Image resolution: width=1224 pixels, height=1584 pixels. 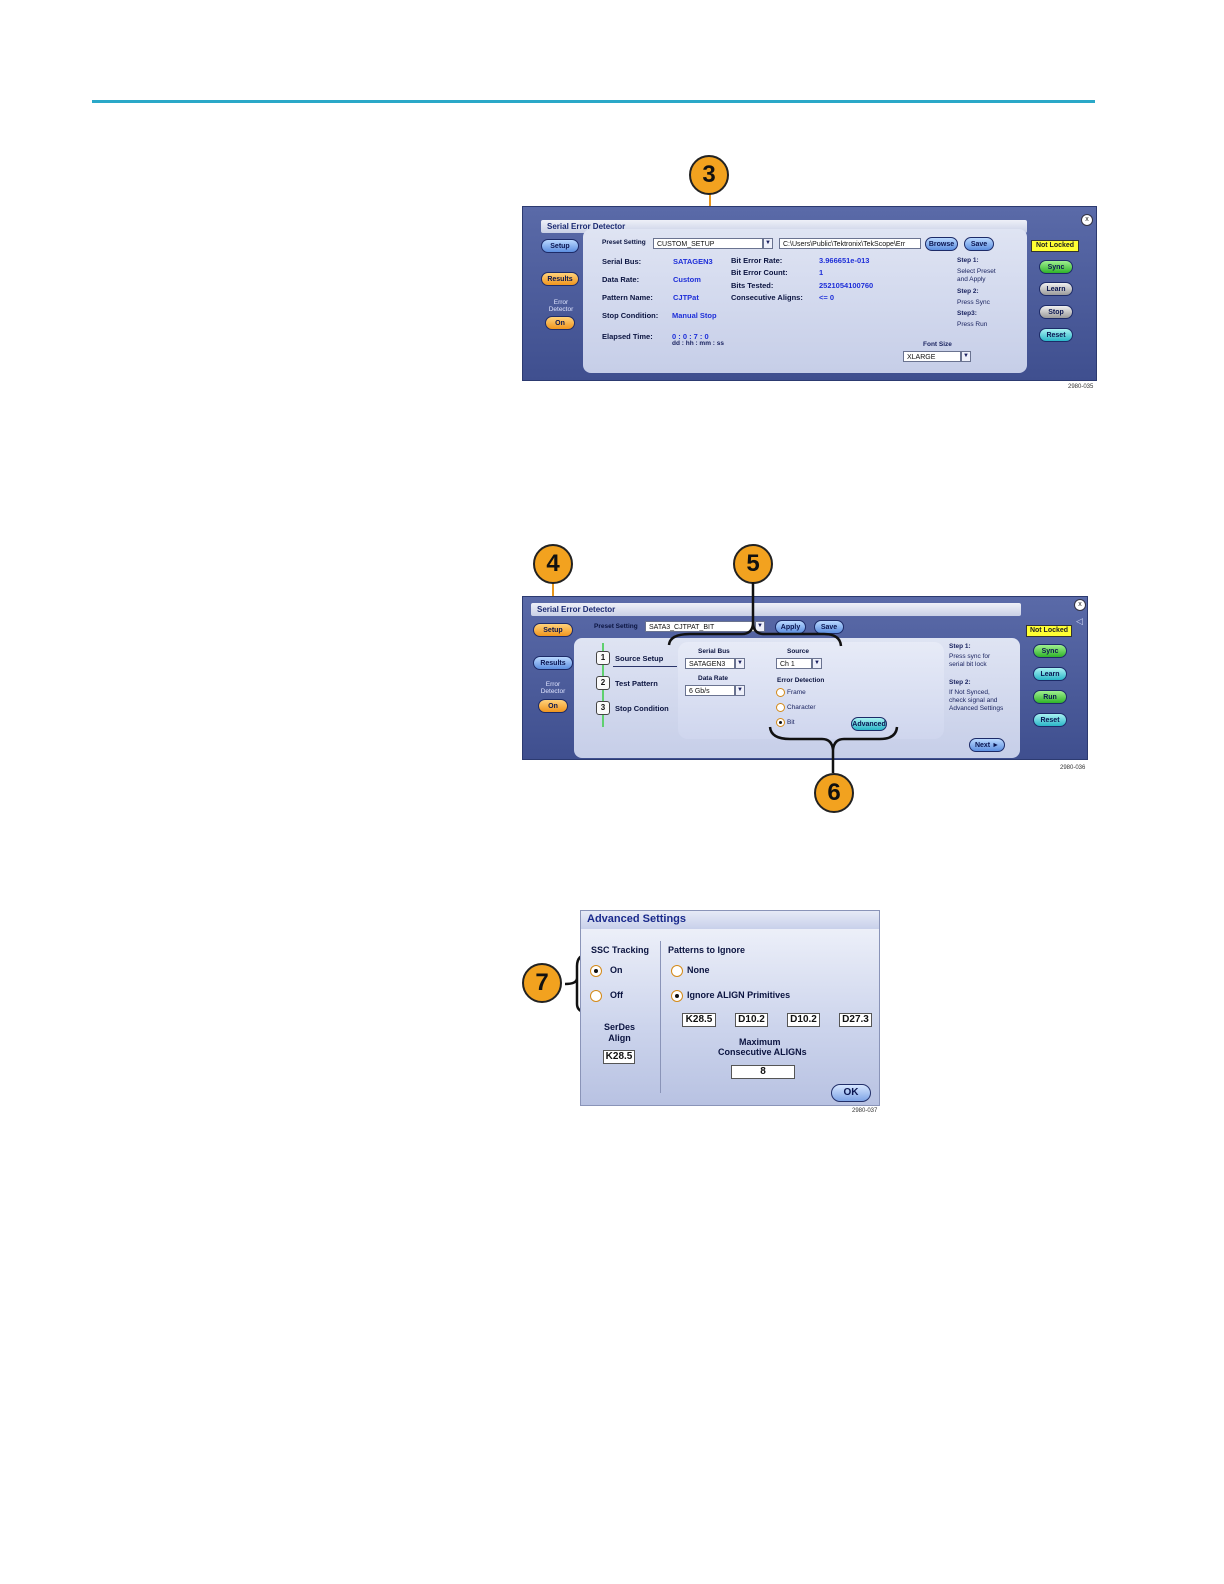 I want to click on max-consecutive-label-2: Consecutive ALIGNs, so click(x=762, y=1052).